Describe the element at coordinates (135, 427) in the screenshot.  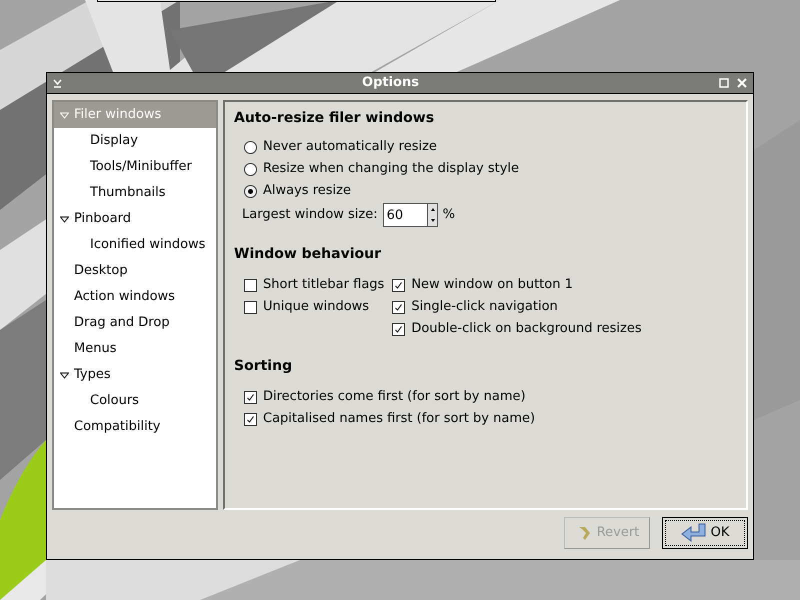
I see `tree-item: Compatibility` at that location.